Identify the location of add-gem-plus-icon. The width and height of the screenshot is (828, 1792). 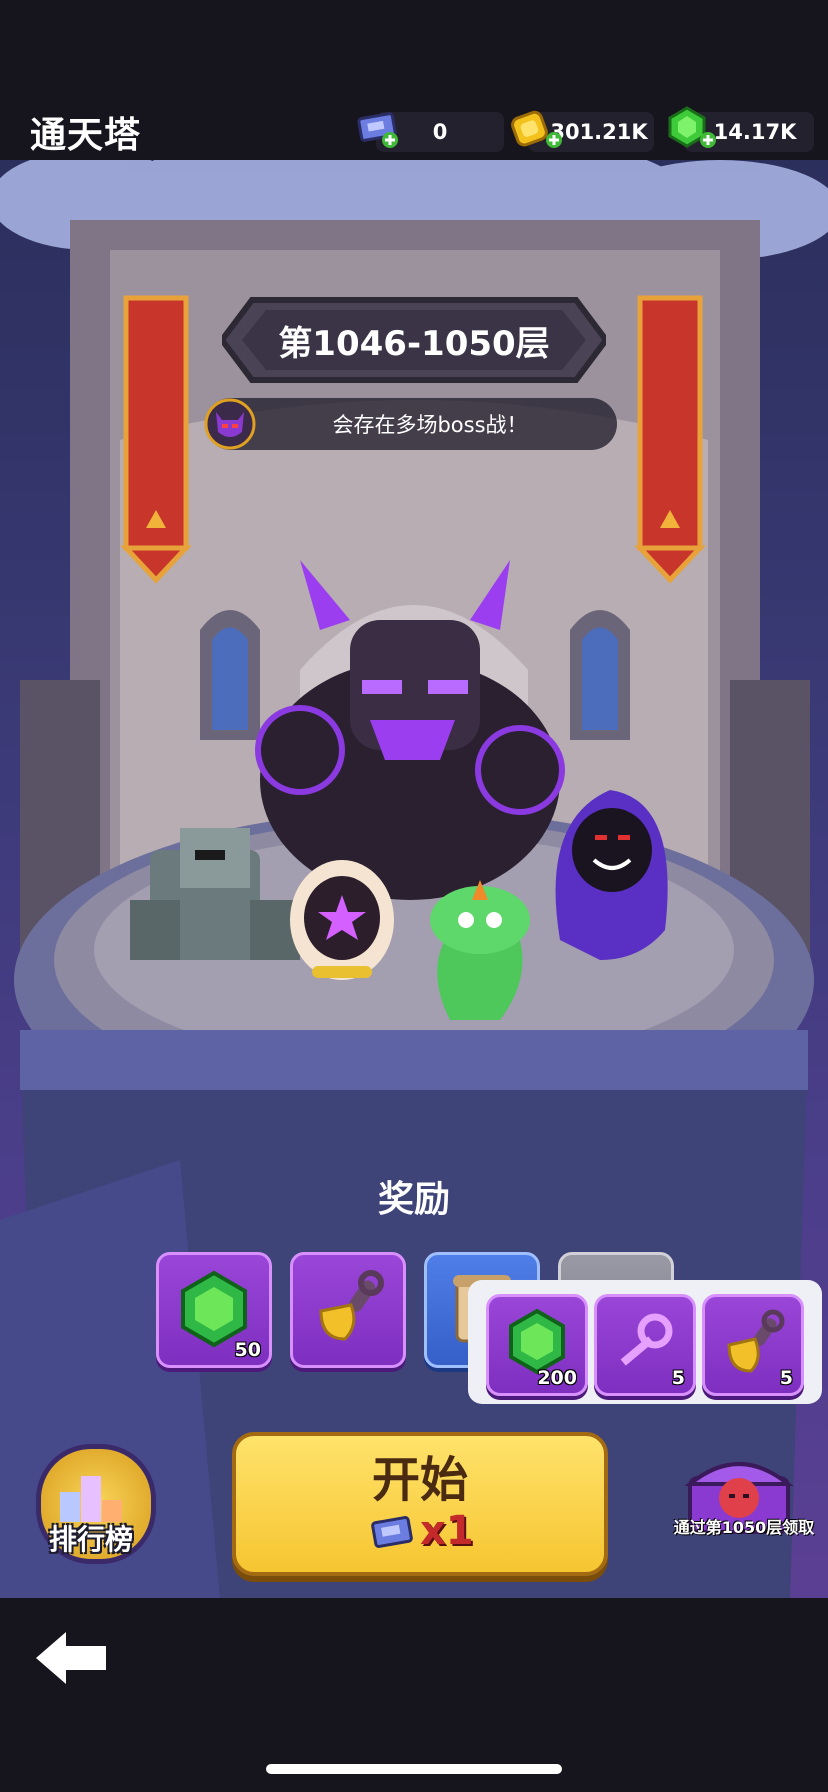
(708, 140).